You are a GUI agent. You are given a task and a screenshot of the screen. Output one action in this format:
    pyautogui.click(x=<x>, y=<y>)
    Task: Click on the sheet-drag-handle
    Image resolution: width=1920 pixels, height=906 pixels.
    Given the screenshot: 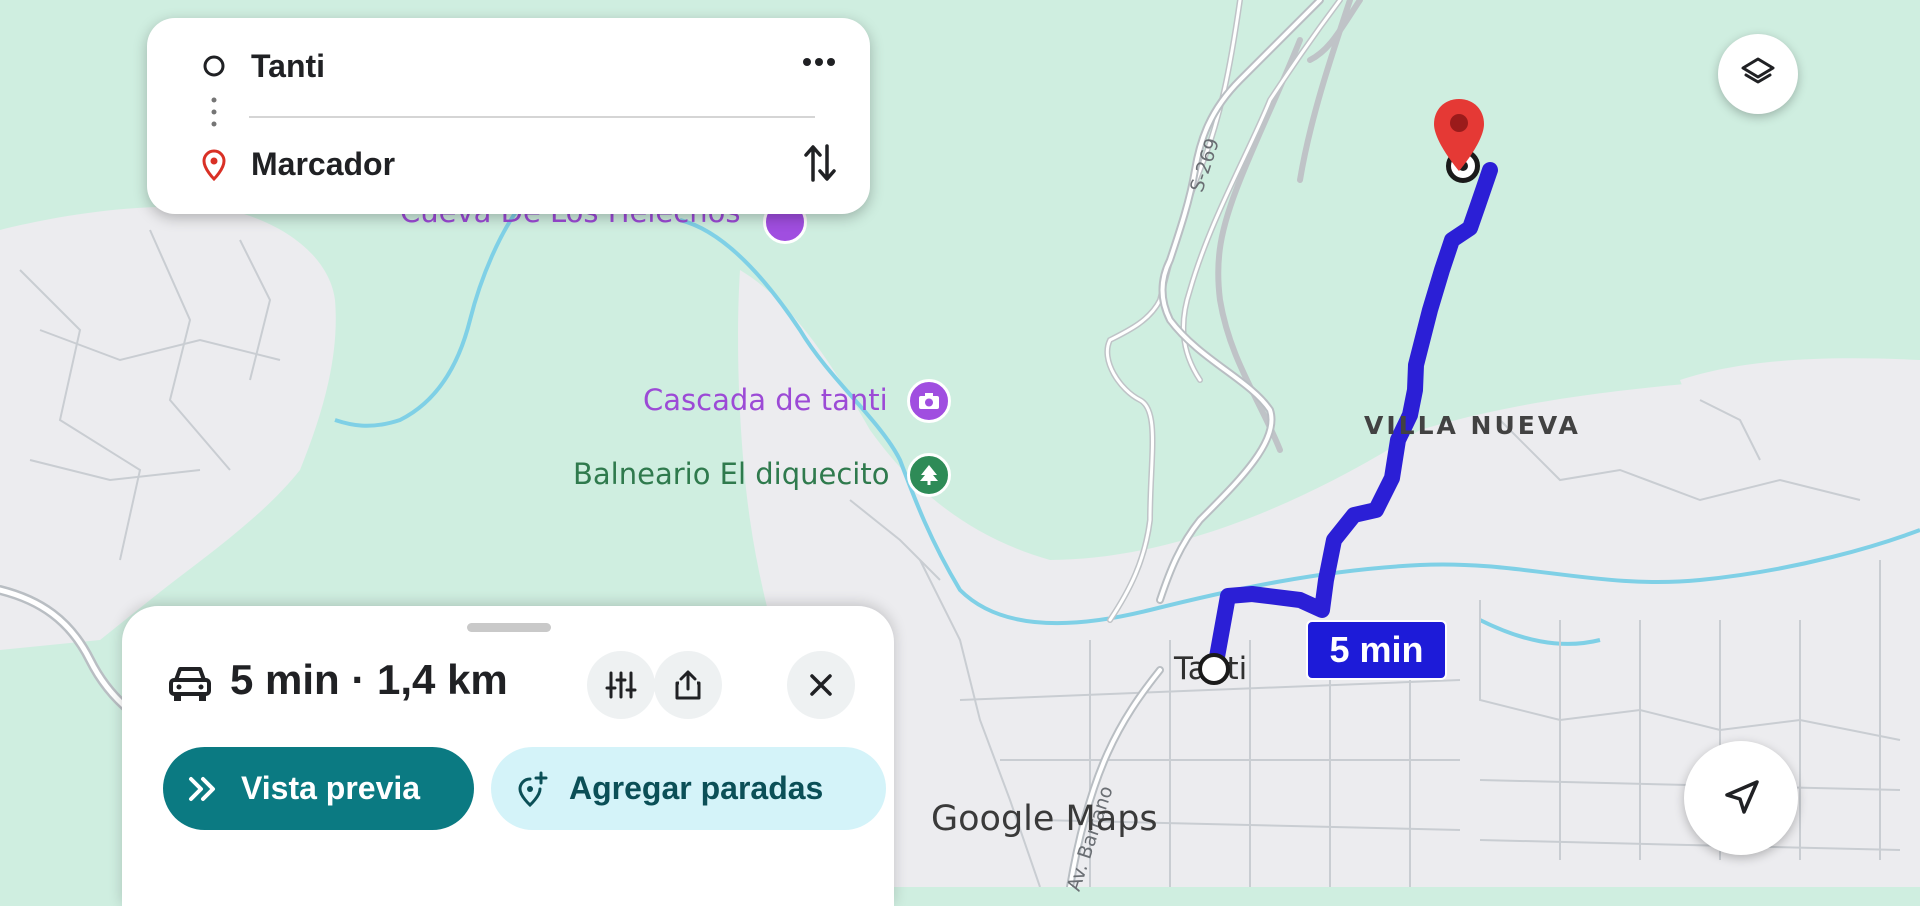 What is the action you would take?
    pyautogui.click(x=509, y=627)
    